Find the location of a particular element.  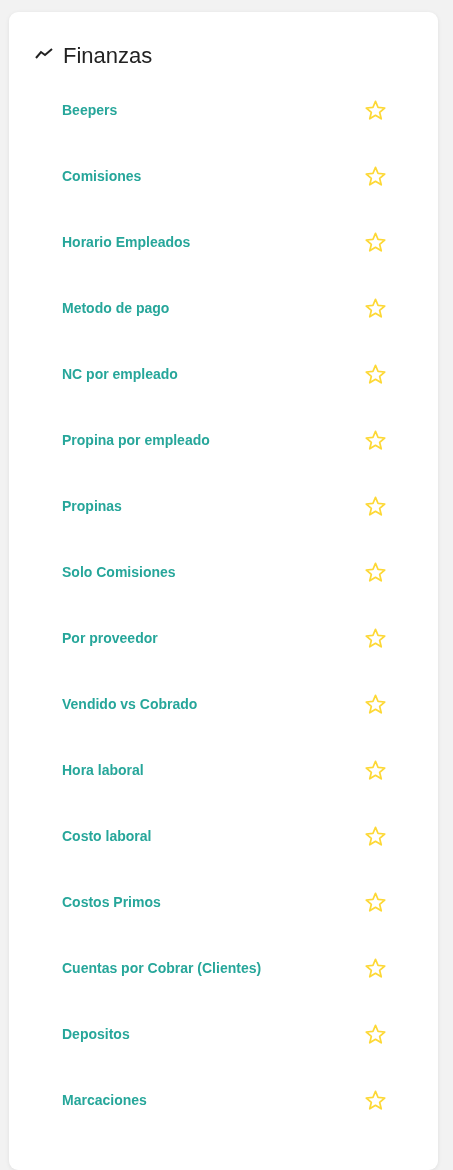

report-link: Metodo de pago is located at coordinates (116, 308).